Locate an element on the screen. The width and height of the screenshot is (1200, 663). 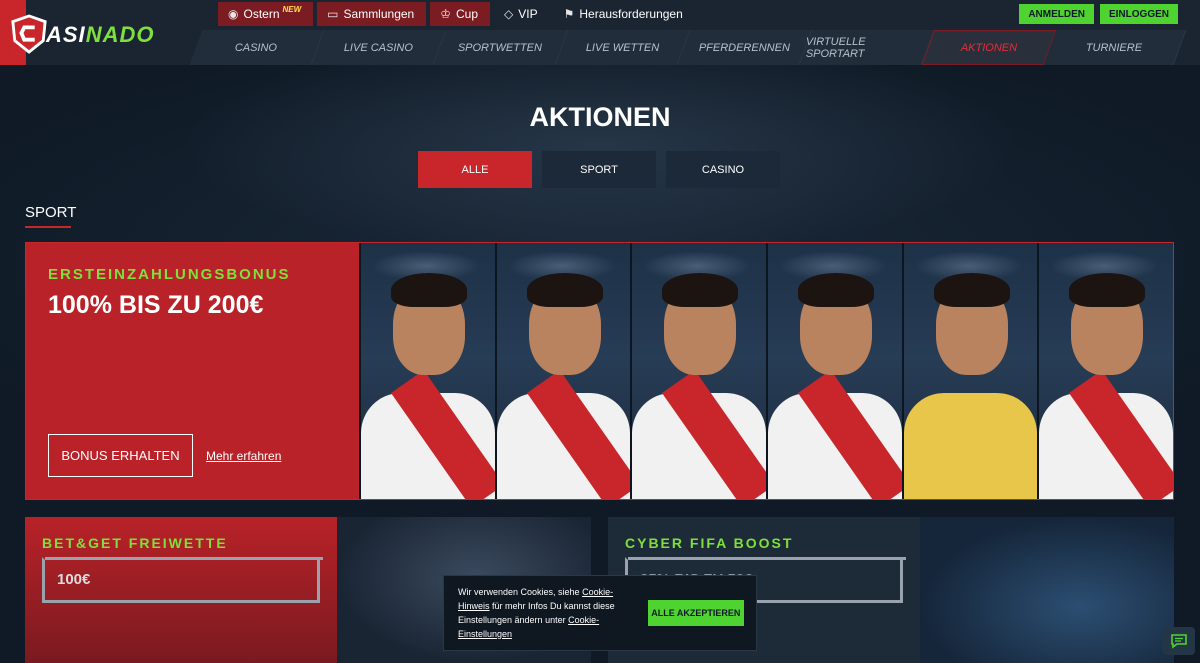
auth-buttons: ANMELDEN EINLOGGEN is located at coordinates (1098, 14).